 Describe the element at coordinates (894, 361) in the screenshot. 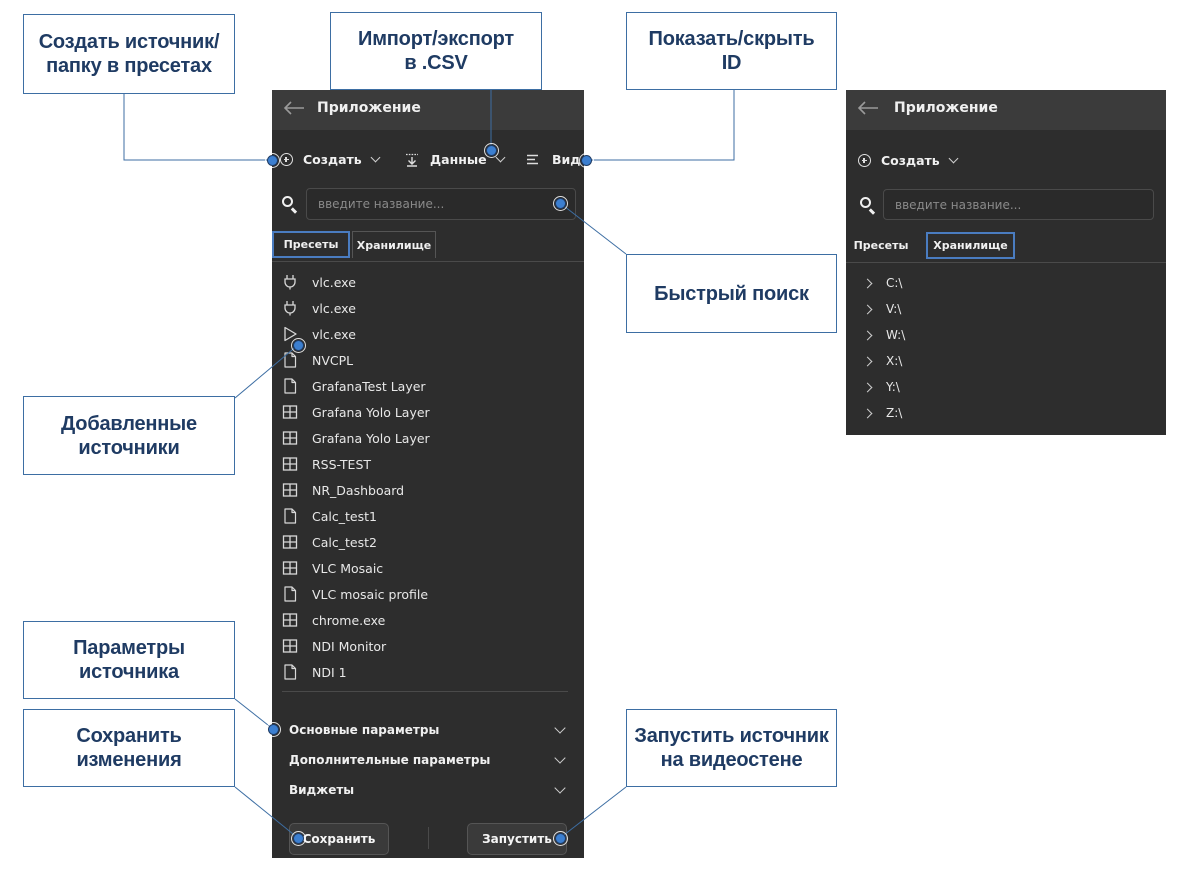

I see `drive-label: X:\` at that location.